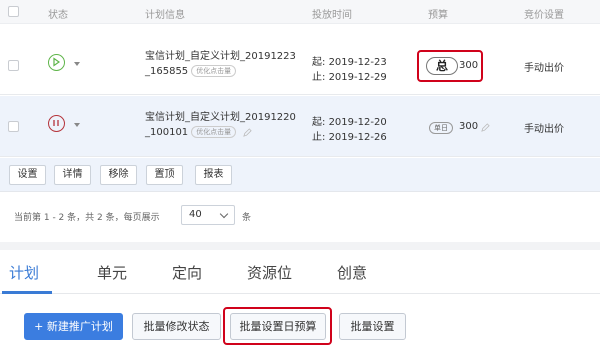 This screenshot has height=348, width=600. I want to click on play-status-icon, so click(56, 62).